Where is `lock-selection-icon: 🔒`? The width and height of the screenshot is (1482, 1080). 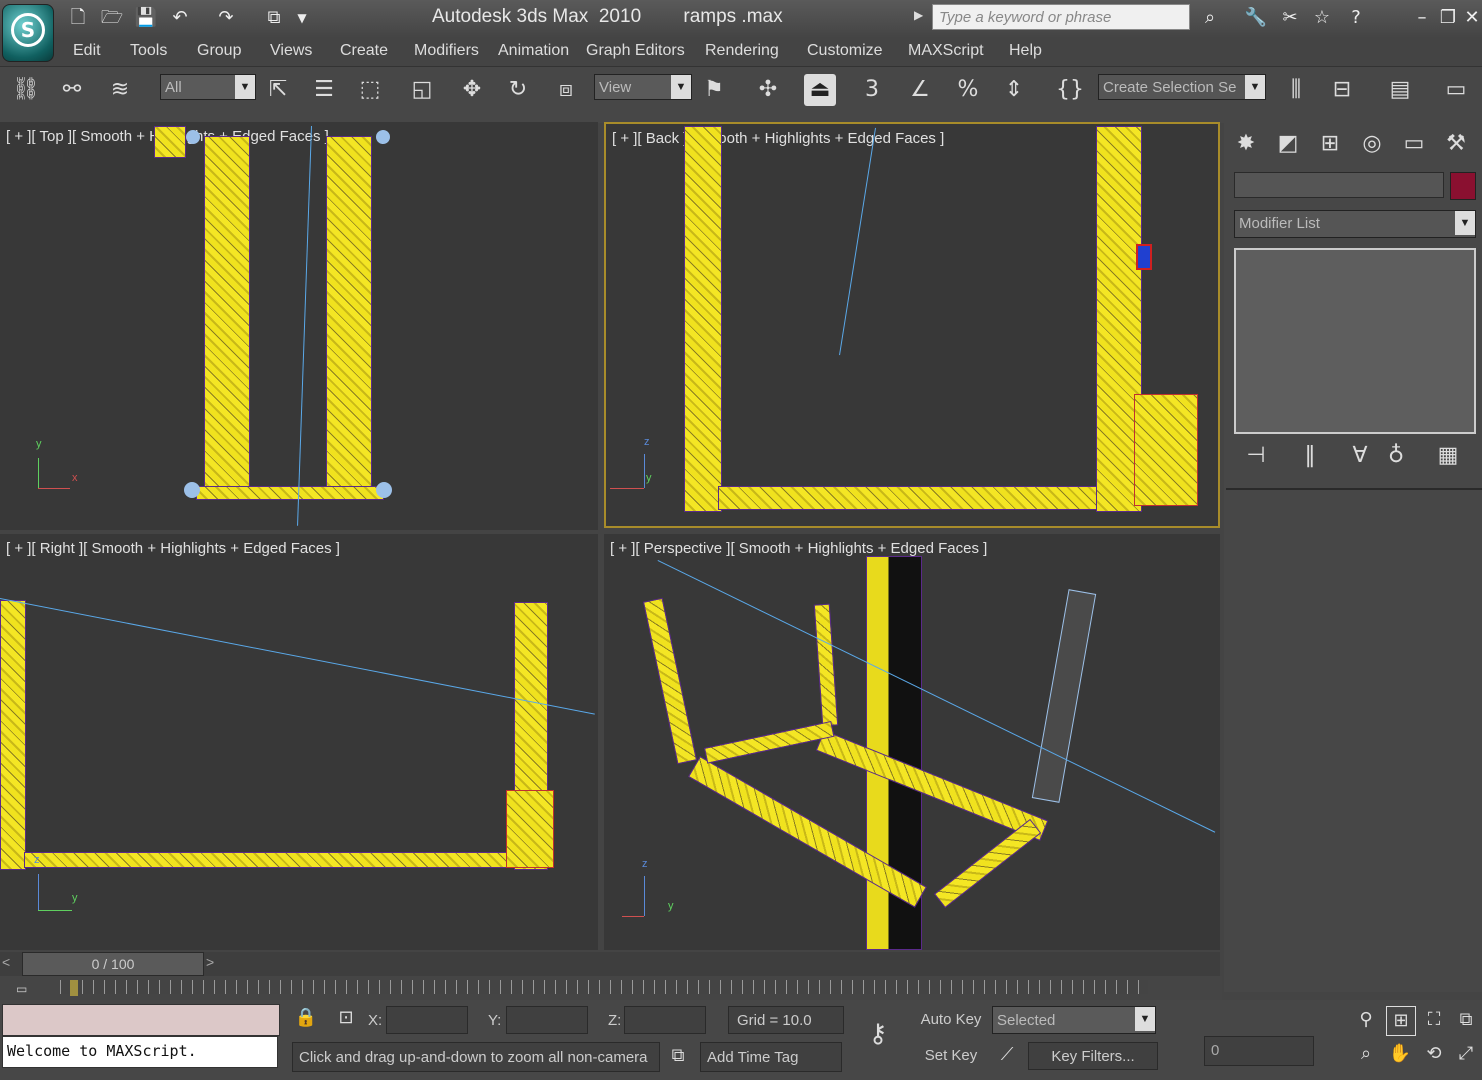 lock-selection-icon: 🔒 is located at coordinates (306, 1018).